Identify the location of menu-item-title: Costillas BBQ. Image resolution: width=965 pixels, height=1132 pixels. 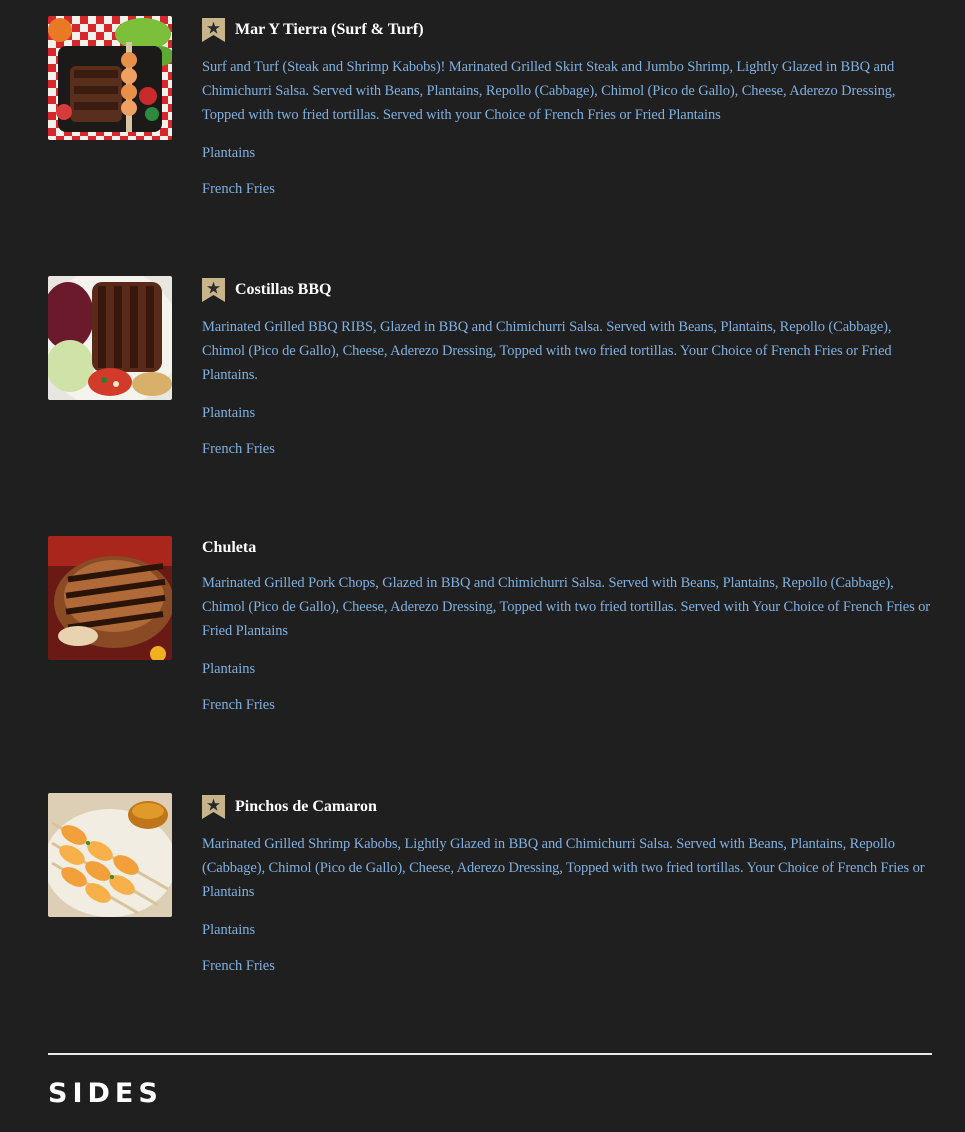
(283, 290).